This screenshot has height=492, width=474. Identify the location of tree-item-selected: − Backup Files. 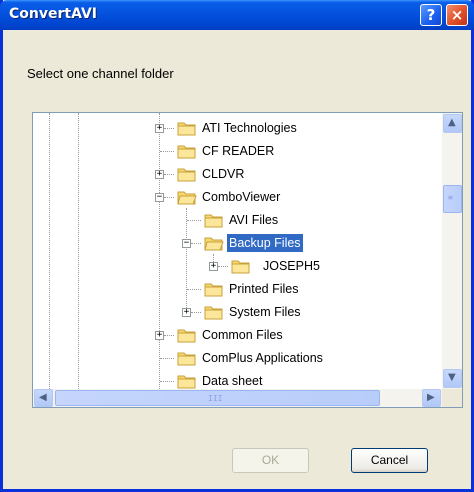
(233, 243).